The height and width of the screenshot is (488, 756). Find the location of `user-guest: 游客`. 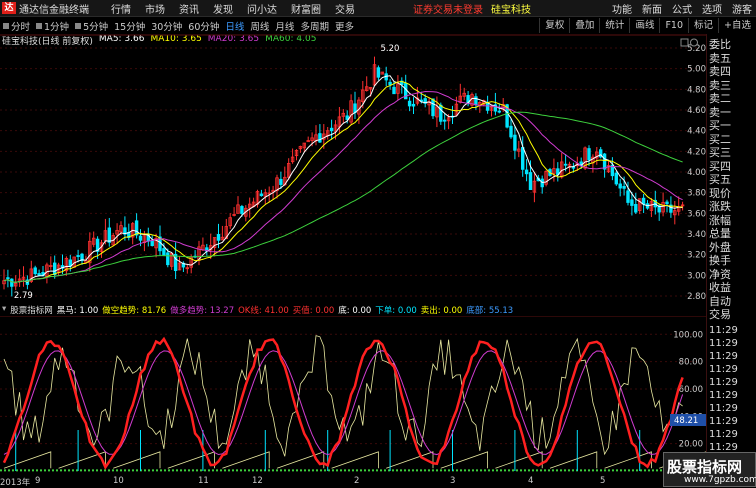

user-guest: 游客 is located at coordinates (742, 8).